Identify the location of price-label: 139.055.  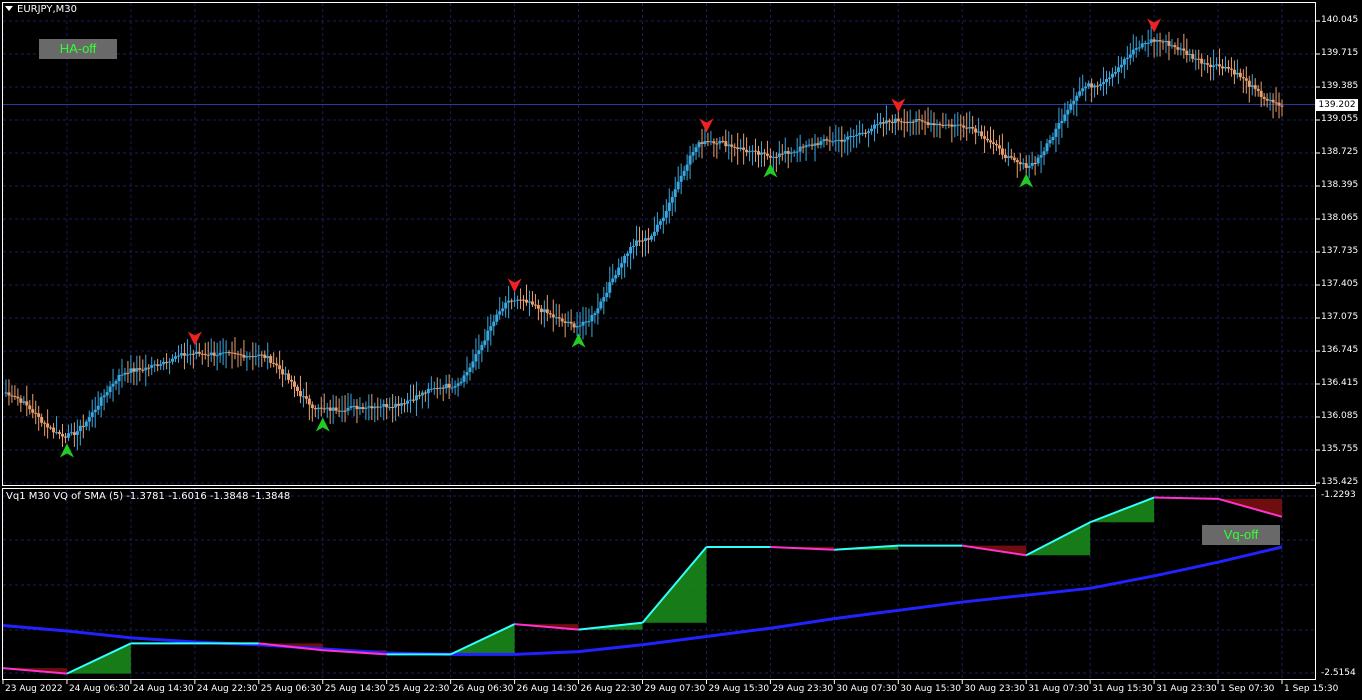
(1340, 119).